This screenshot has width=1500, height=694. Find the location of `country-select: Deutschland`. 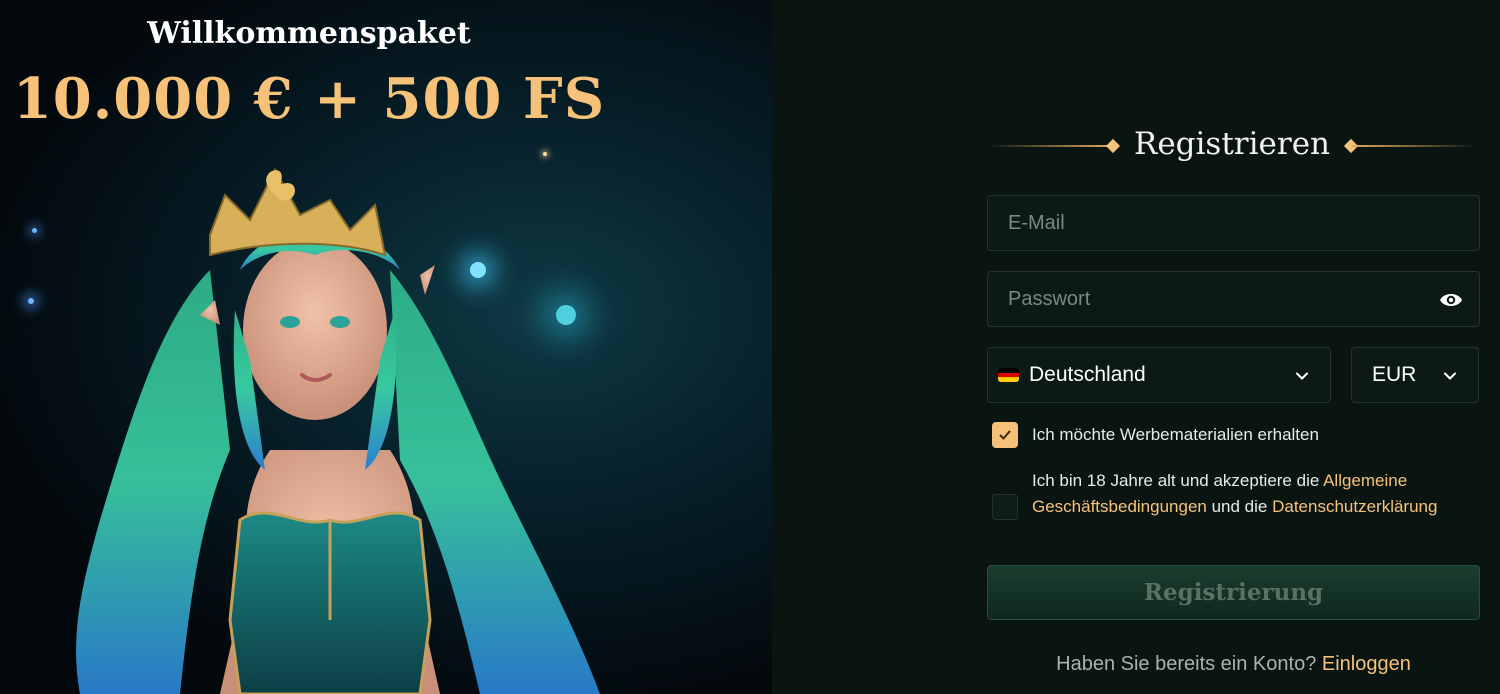

country-select: Deutschland is located at coordinates (1159, 375).